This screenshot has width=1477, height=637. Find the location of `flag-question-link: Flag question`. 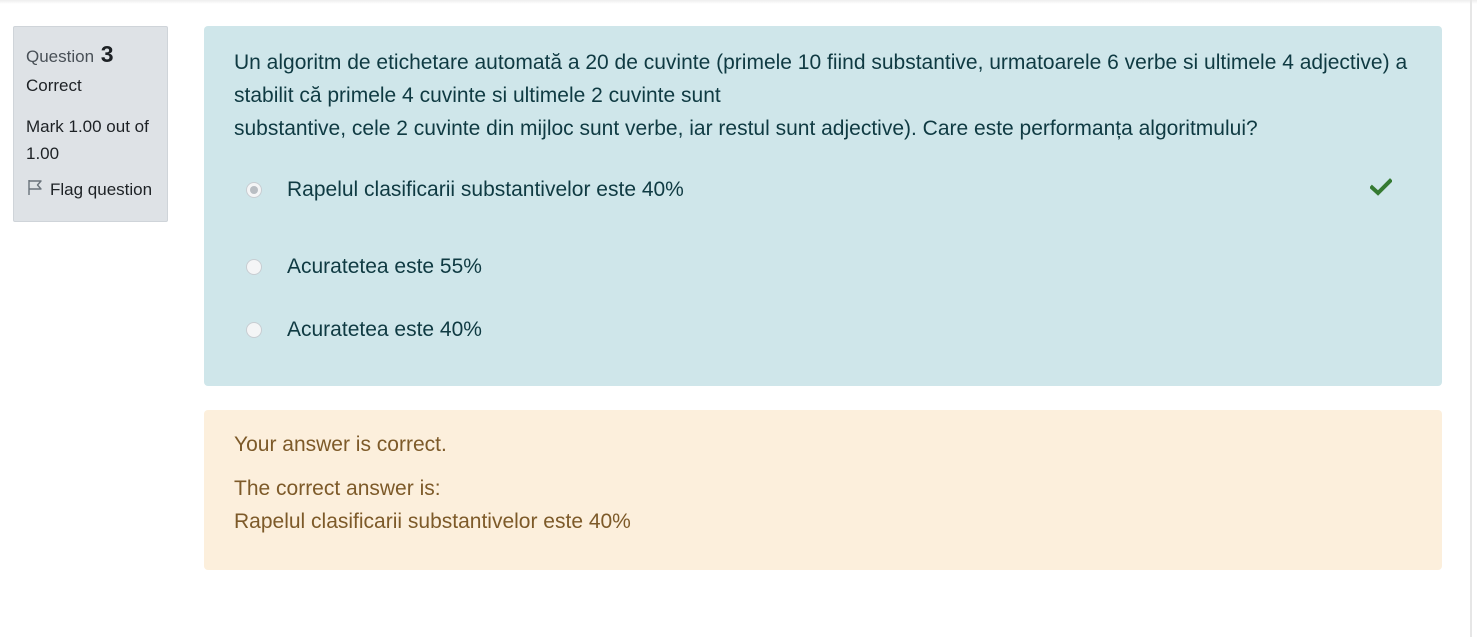

flag-question-link: Flag question is located at coordinates (90, 190).